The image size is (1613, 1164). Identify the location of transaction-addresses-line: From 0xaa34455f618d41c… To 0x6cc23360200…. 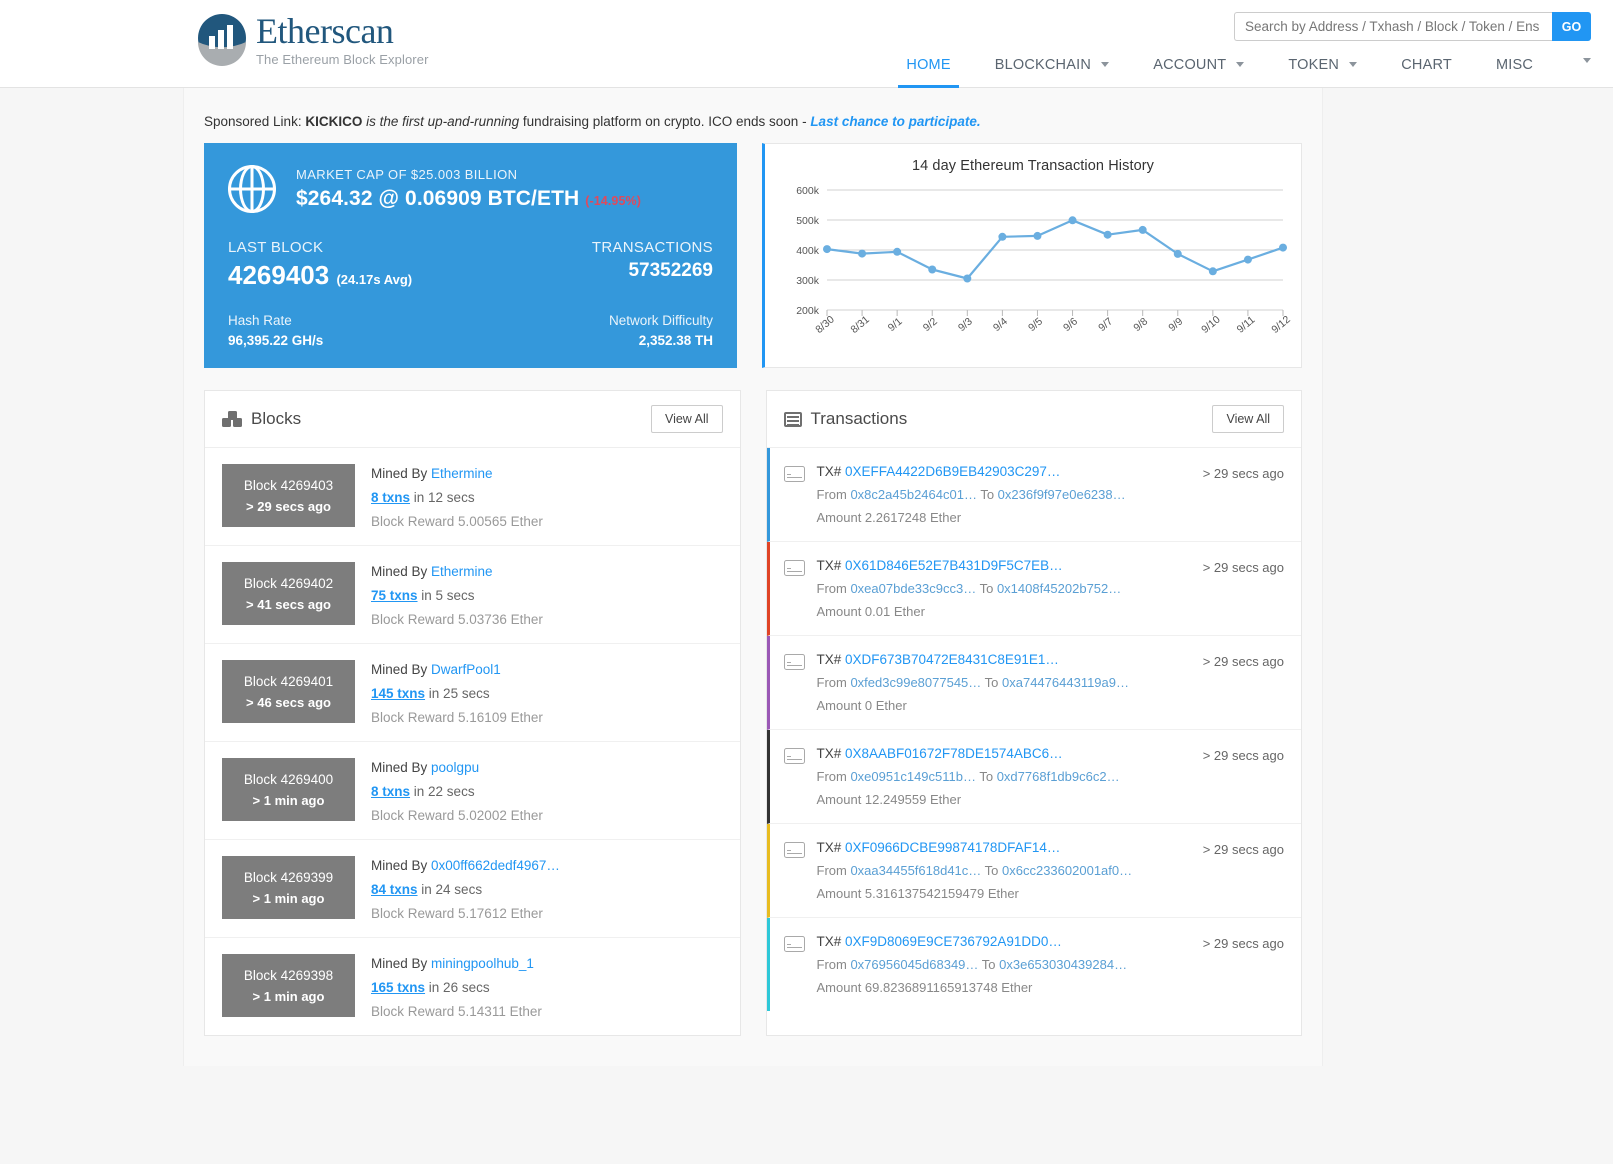
(975, 870).